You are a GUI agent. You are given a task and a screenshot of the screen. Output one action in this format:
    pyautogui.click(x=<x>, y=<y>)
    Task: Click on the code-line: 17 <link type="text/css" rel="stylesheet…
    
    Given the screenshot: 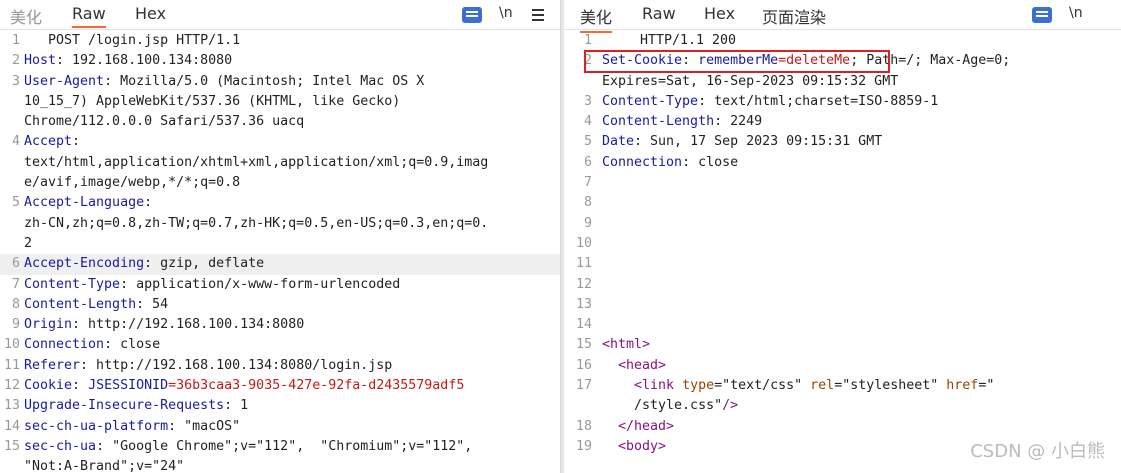 What is the action you would take?
    pyautogui.click(x=842, y=386)
    